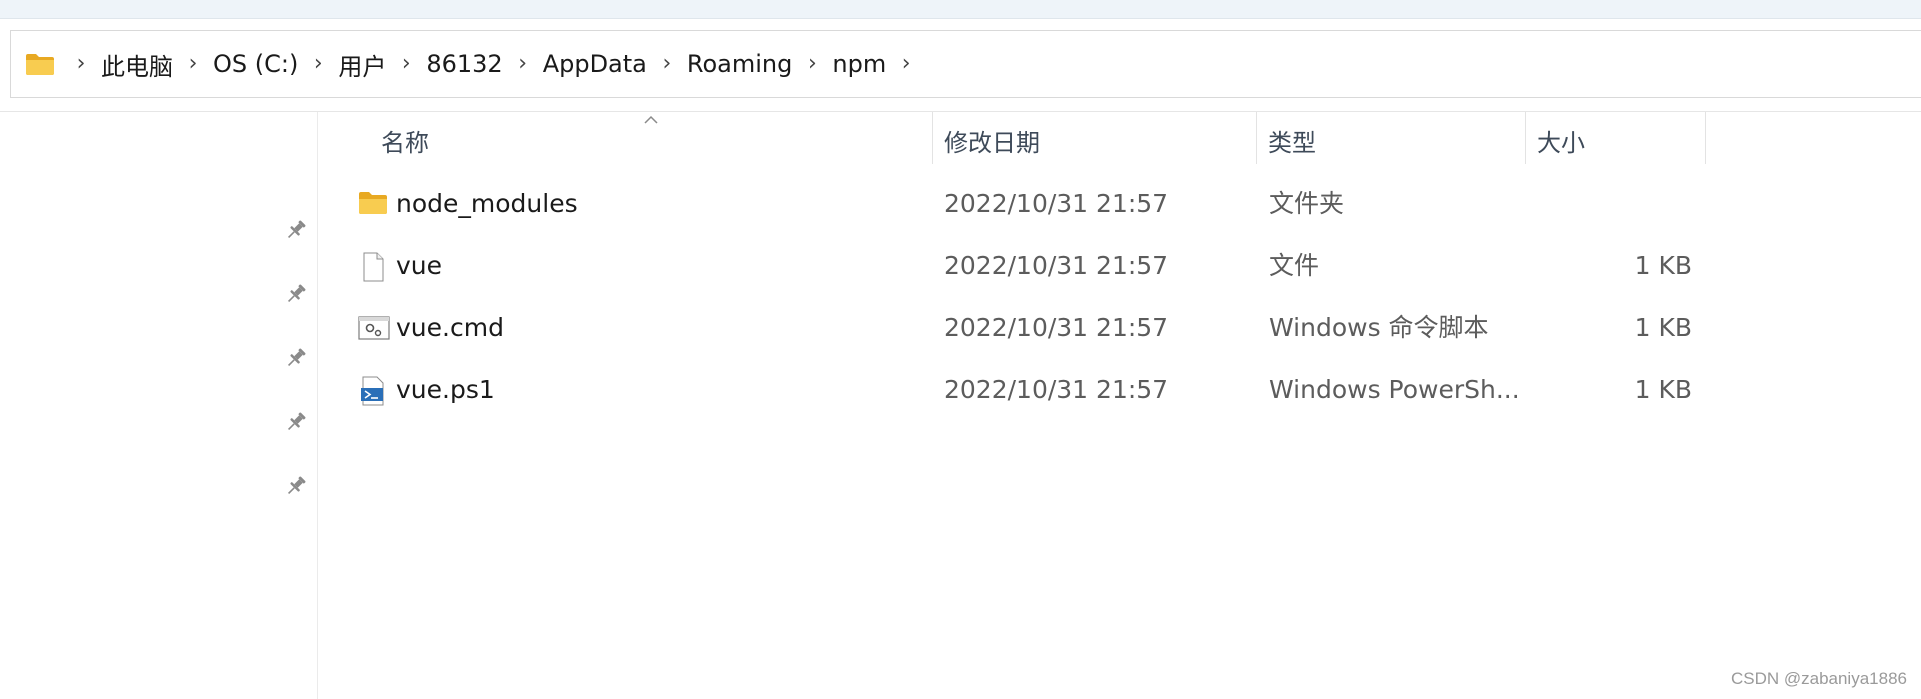 The width and height of the screenshot is (1921, 699). Describe the element at coordinates (362, 64) in the screenshot. I see `breadcrumb-item-users: 用户` at that location.